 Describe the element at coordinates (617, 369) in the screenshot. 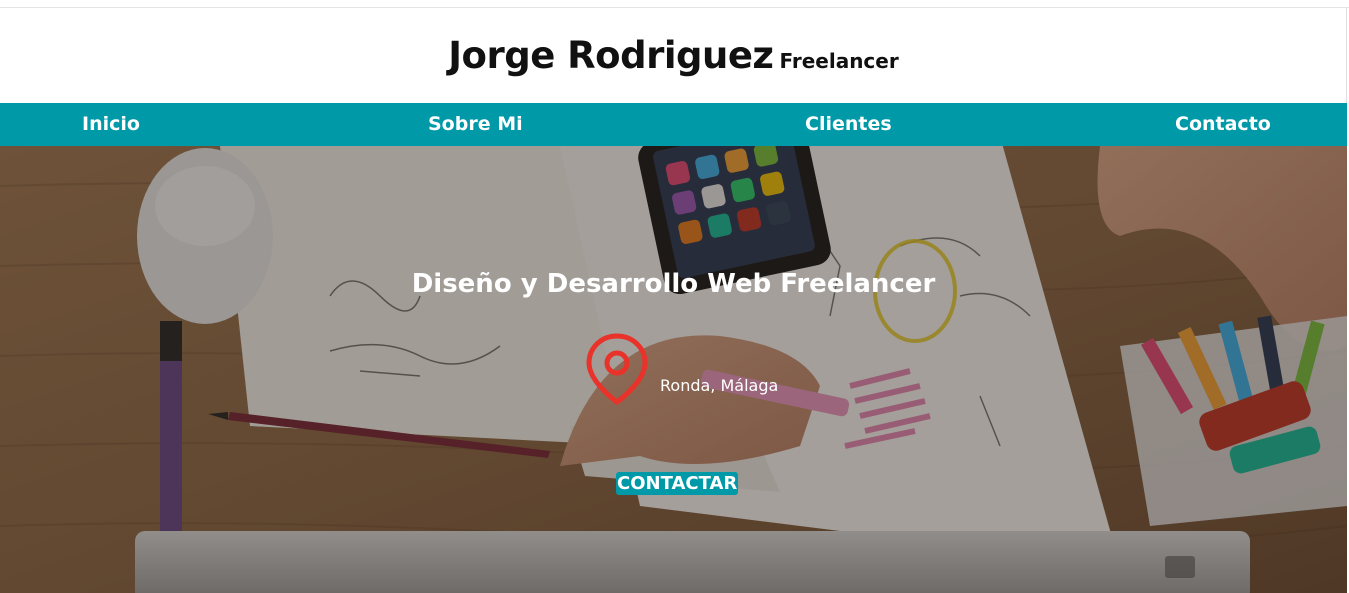

I see `map-pin-icon` at that location.